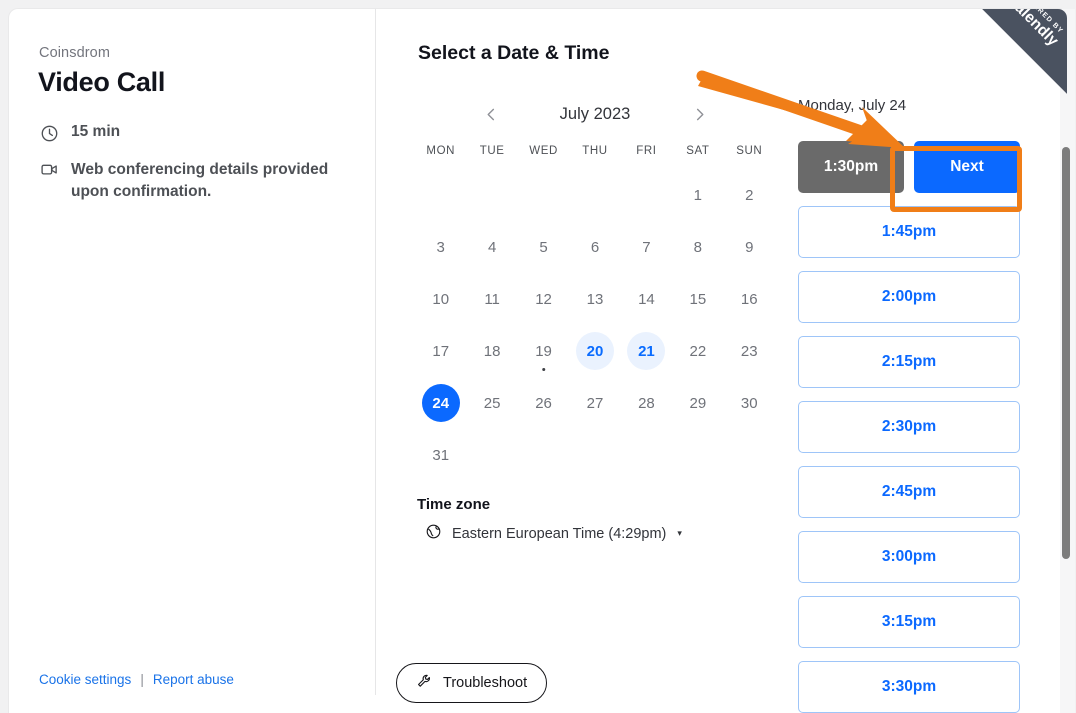 The height and width of the screenshot is (713, 1076). I want to click on page-title: Select a Date & Time, so click(514, 53).